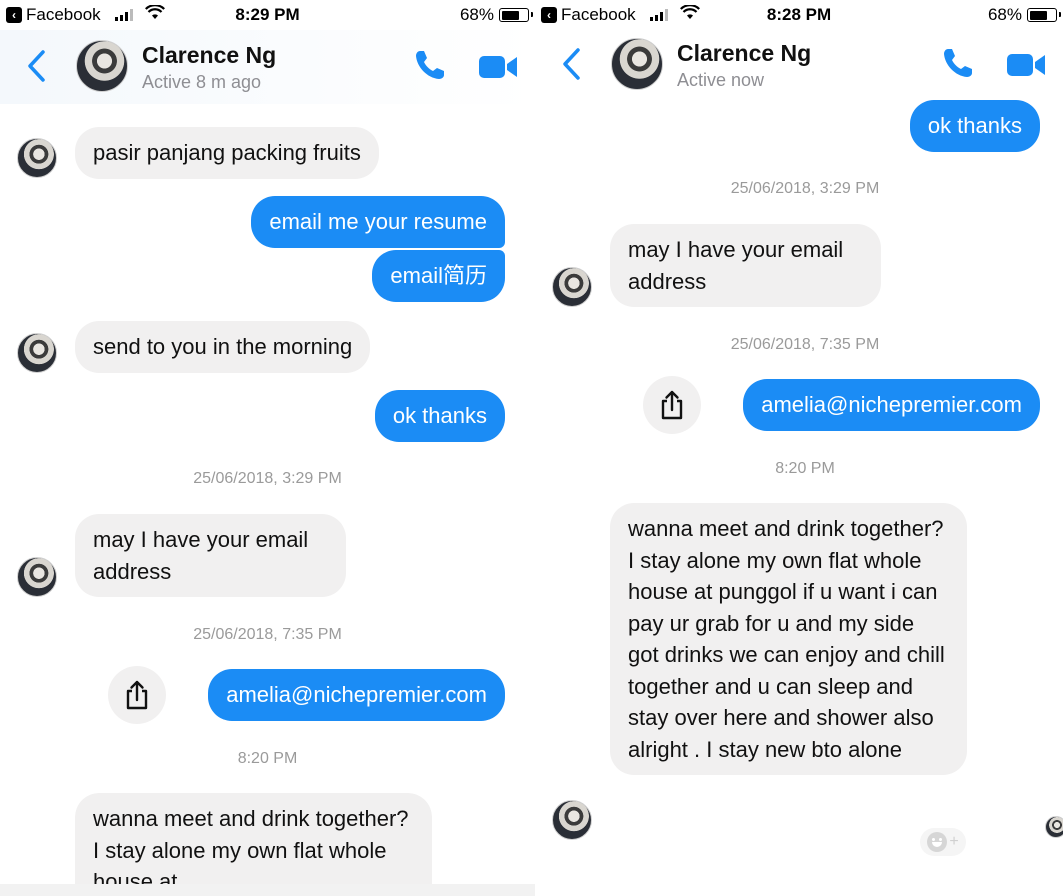  What do you see at coordinates (1054, 827) in the screenshot?
I see `read-receipt-avatar` at bounding box center [1054, 827].